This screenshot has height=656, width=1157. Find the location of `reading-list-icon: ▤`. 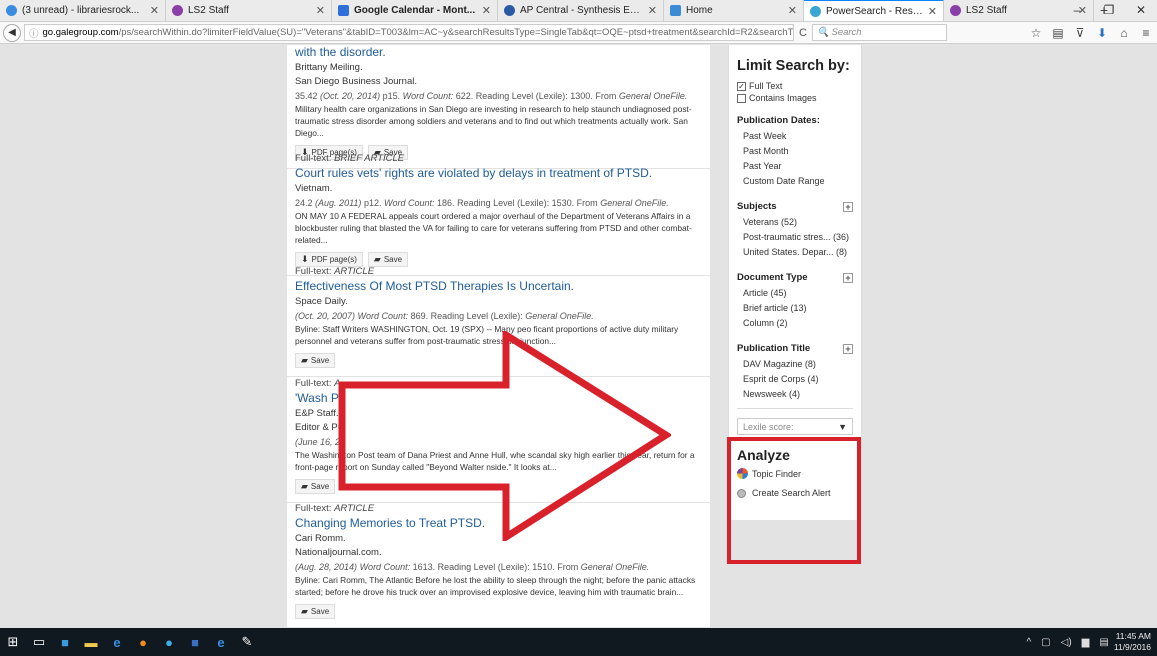

reading-list-icon: ▤ is located at coordinates (1058, 33).